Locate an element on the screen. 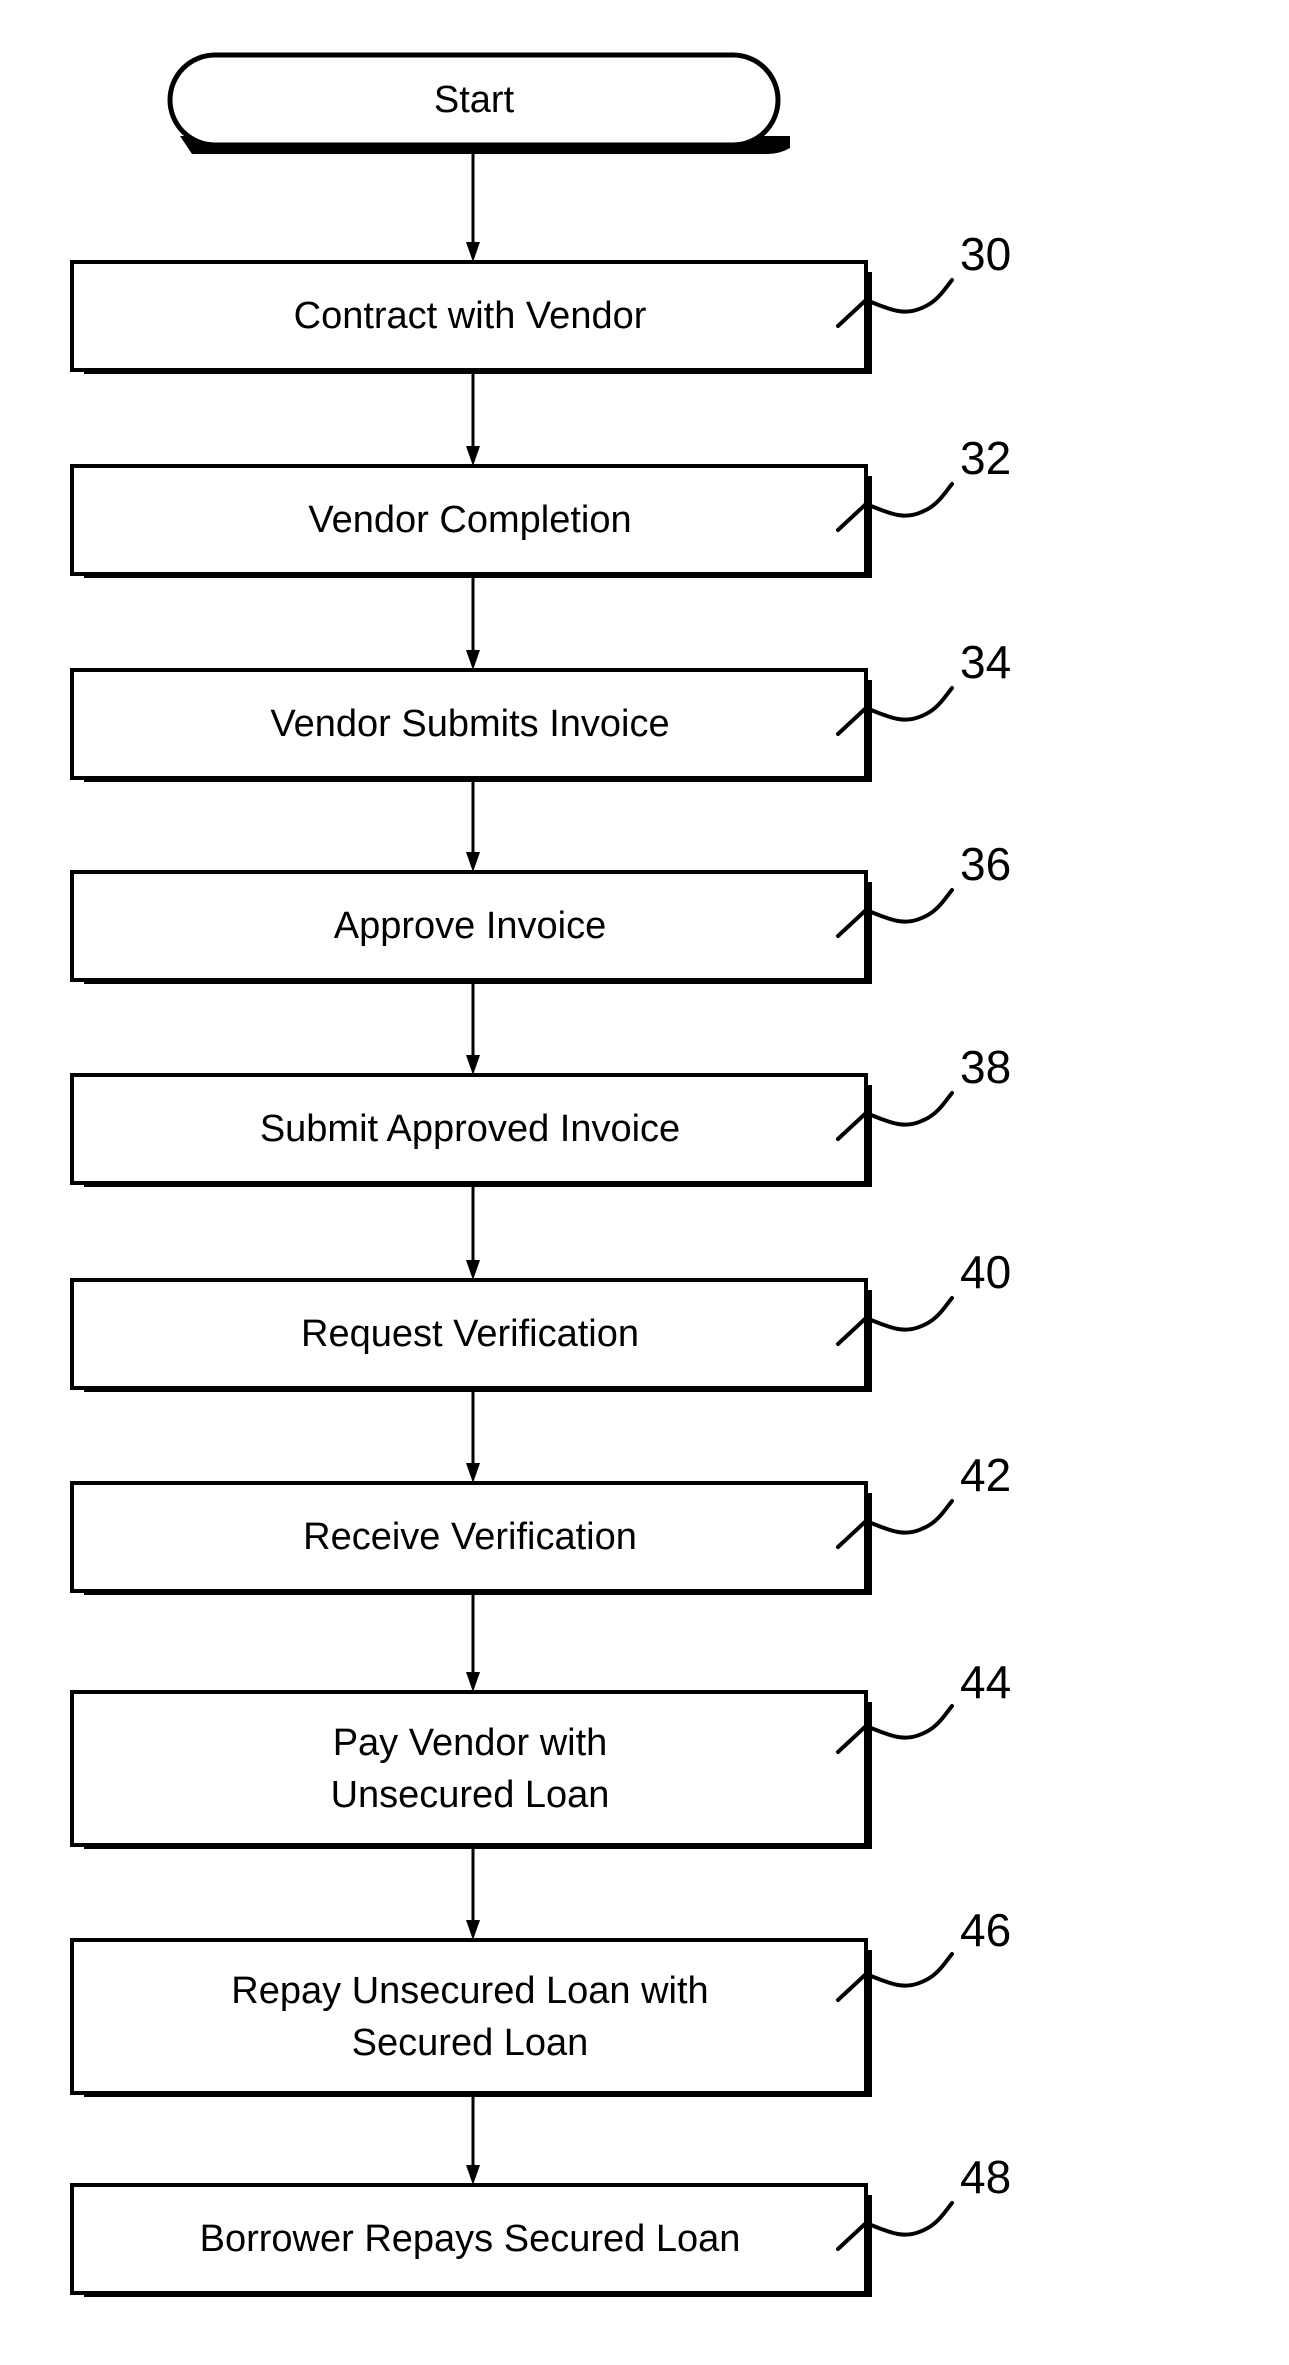 This screenshot has width=1289, height=2365. process-box-label: Vendor Submits Invoice is located at coordinates (469, 724).